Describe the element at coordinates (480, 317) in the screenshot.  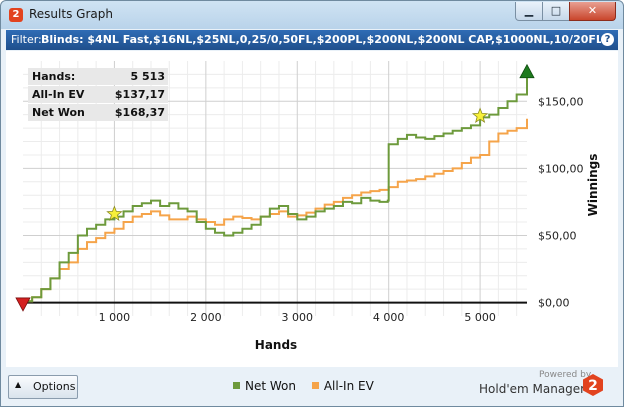
I see `x-tick-label: 5 000` at that location.